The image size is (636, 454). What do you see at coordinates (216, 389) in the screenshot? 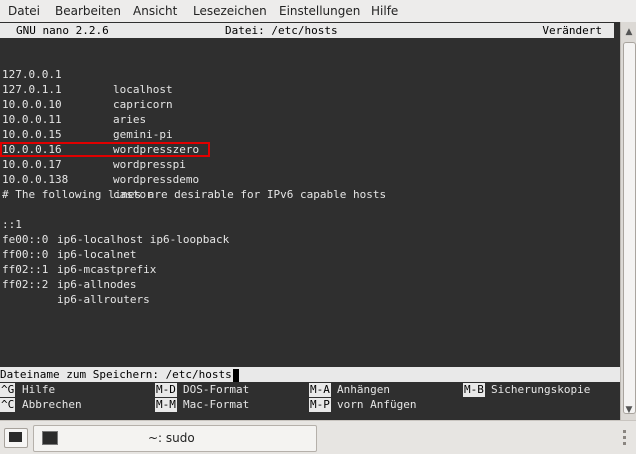
I see `shortcut-label-dos: DOS-Format` at bounding box center [216, 389].